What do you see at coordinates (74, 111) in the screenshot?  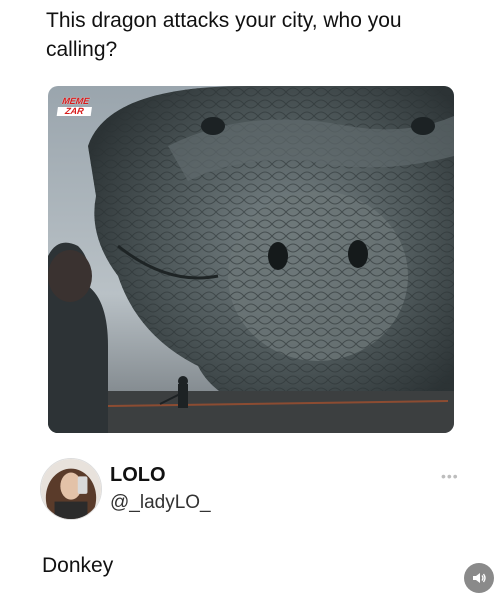 I see `watermark-line-2: ZAR` at bounding box center [74, 111].